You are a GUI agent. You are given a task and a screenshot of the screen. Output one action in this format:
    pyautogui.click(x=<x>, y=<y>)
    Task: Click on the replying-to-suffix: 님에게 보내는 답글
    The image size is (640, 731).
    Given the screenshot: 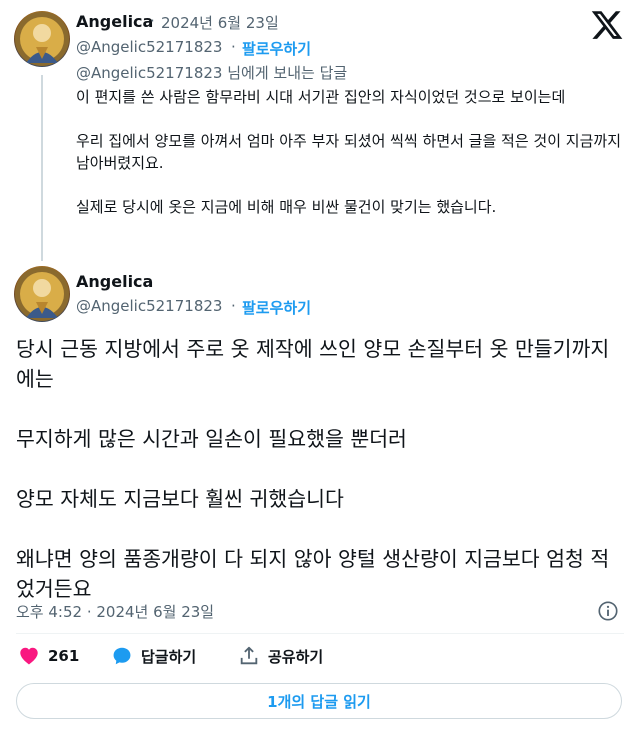 What is the action you would take?
    pyautogui.click(x=287, y=73)
    